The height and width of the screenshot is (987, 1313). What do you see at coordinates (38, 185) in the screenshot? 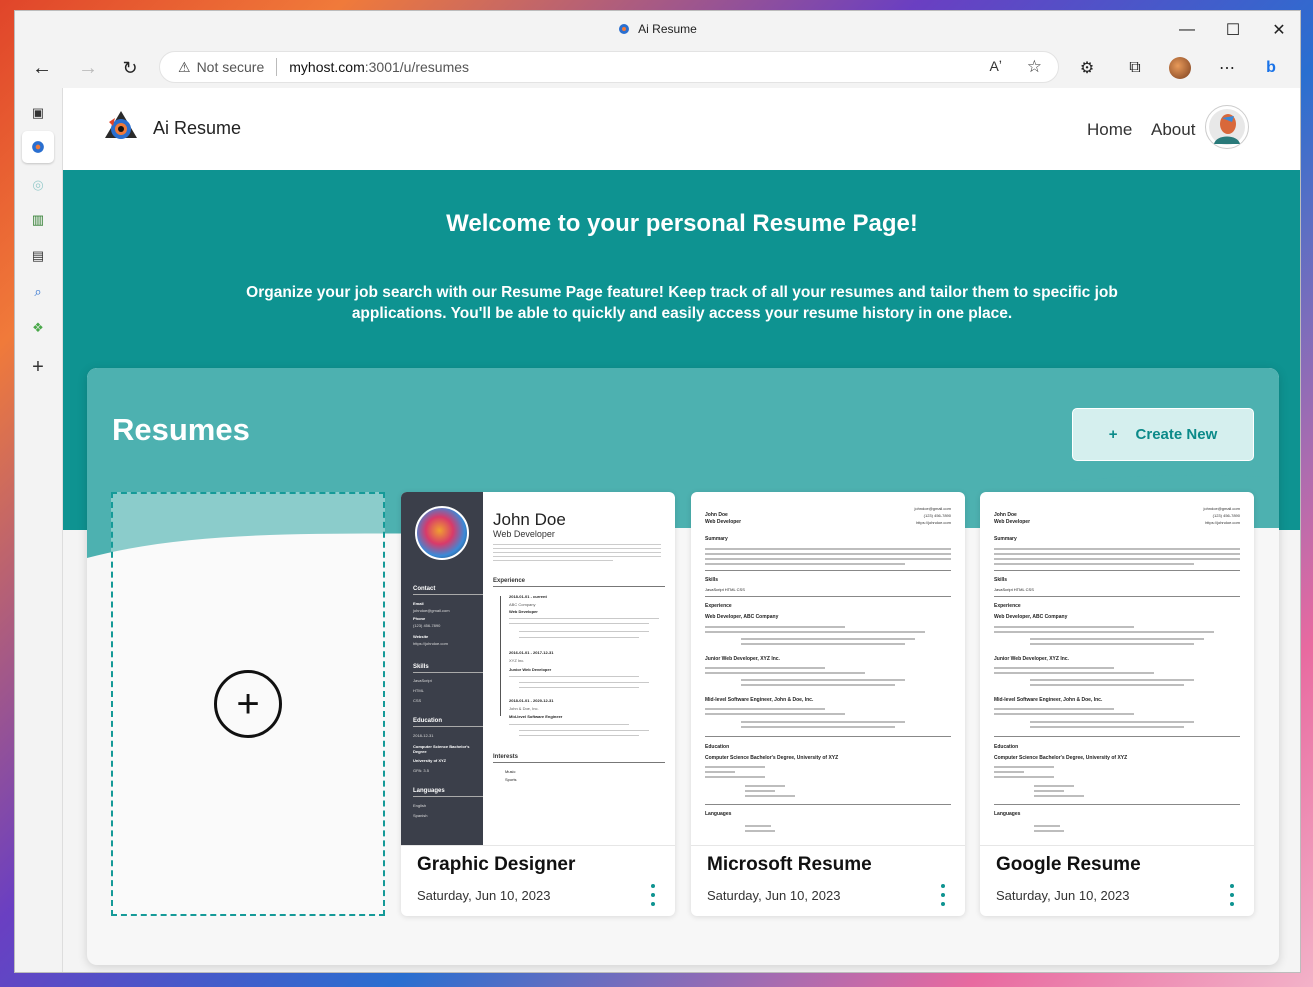
I see `sidebar-tab-chatgpt-icon: ◎` at bounding box center [38, 185].